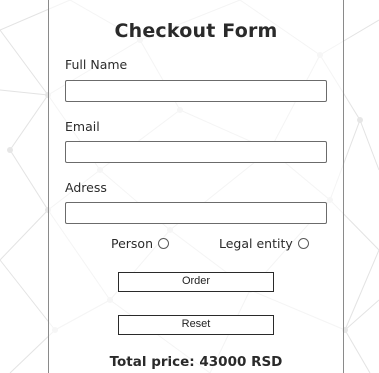 The height and width of the screenshot is (373, 379). I want to click on radio-legal-entity-label: Legal entity, so click(256, 243).